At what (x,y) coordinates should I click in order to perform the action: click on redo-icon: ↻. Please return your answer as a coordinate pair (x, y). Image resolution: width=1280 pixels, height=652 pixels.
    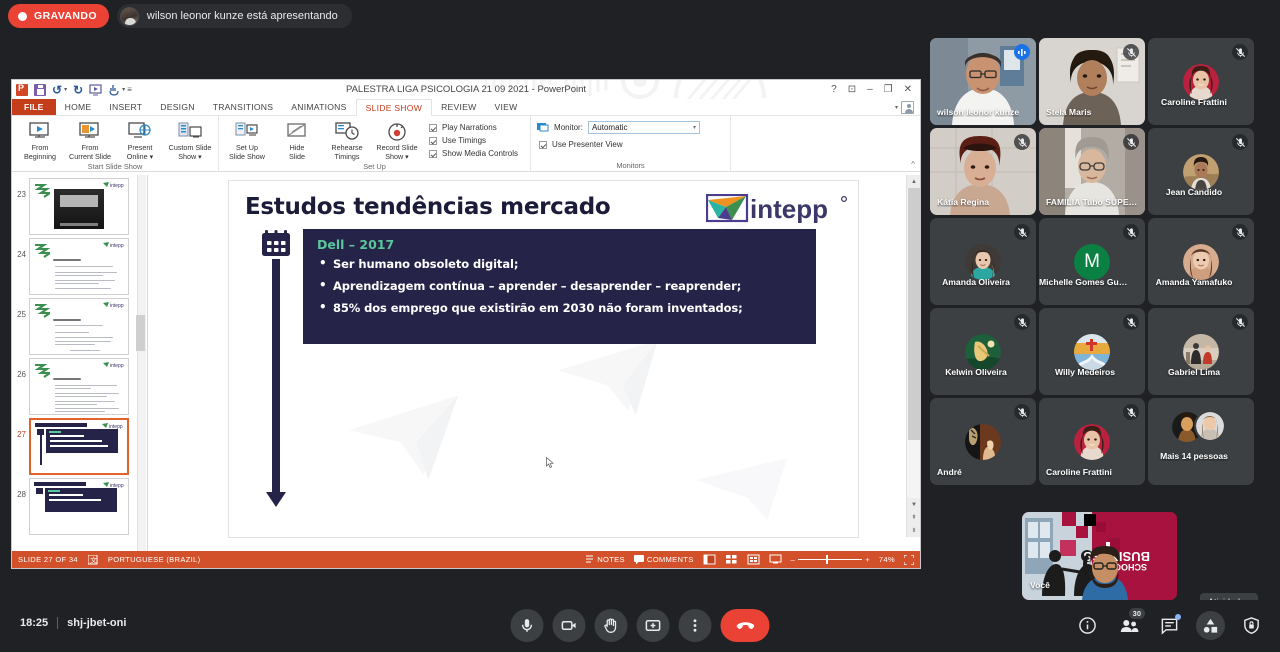
    Looking at the image, I should click on (78, 90).